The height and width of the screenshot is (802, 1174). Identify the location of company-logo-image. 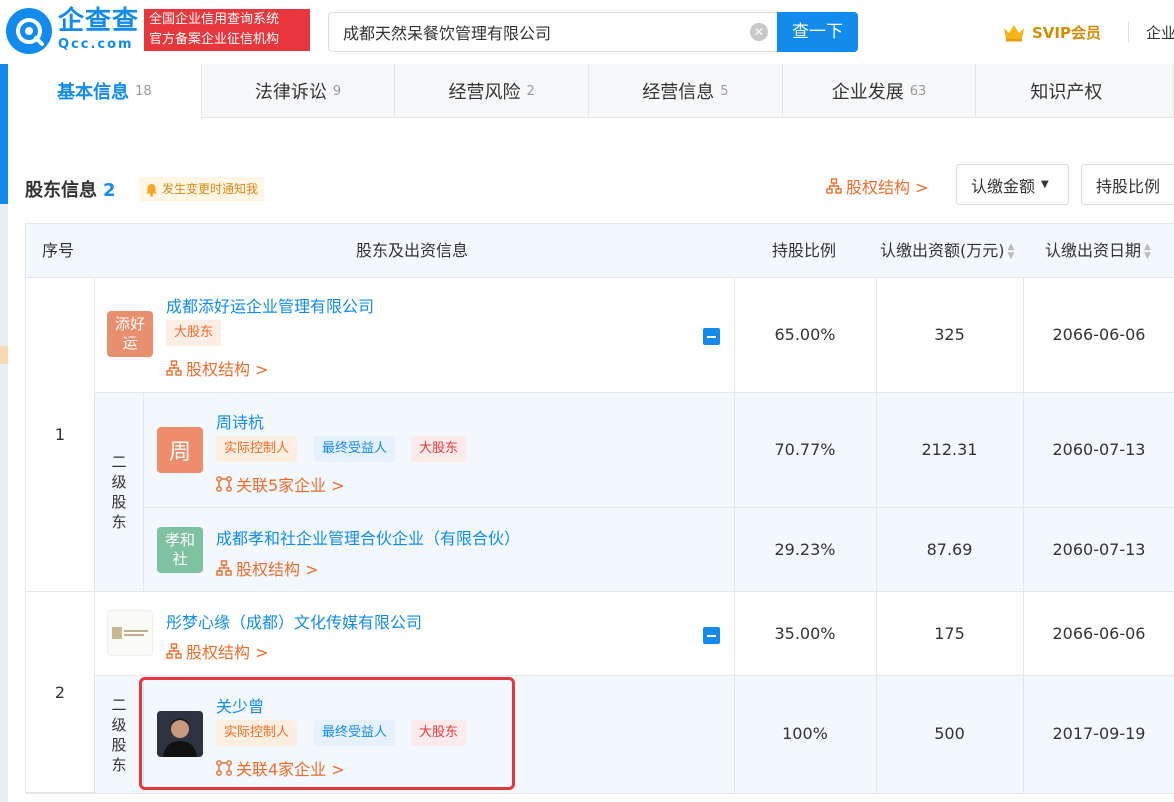
(130, 633).